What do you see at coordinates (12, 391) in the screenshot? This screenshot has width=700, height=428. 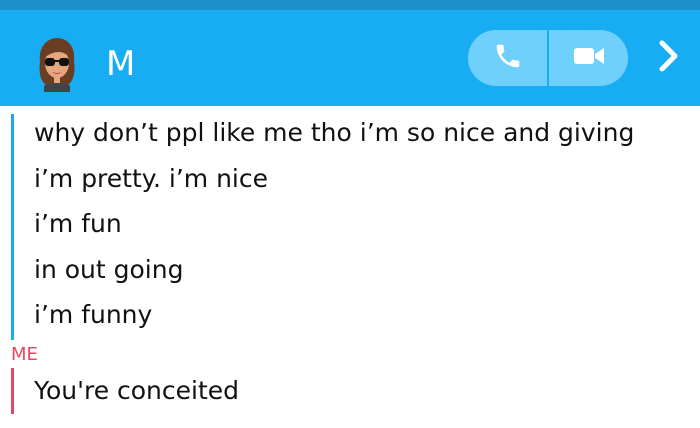 I see `my-message-bar` at bounding box center [12, 391].